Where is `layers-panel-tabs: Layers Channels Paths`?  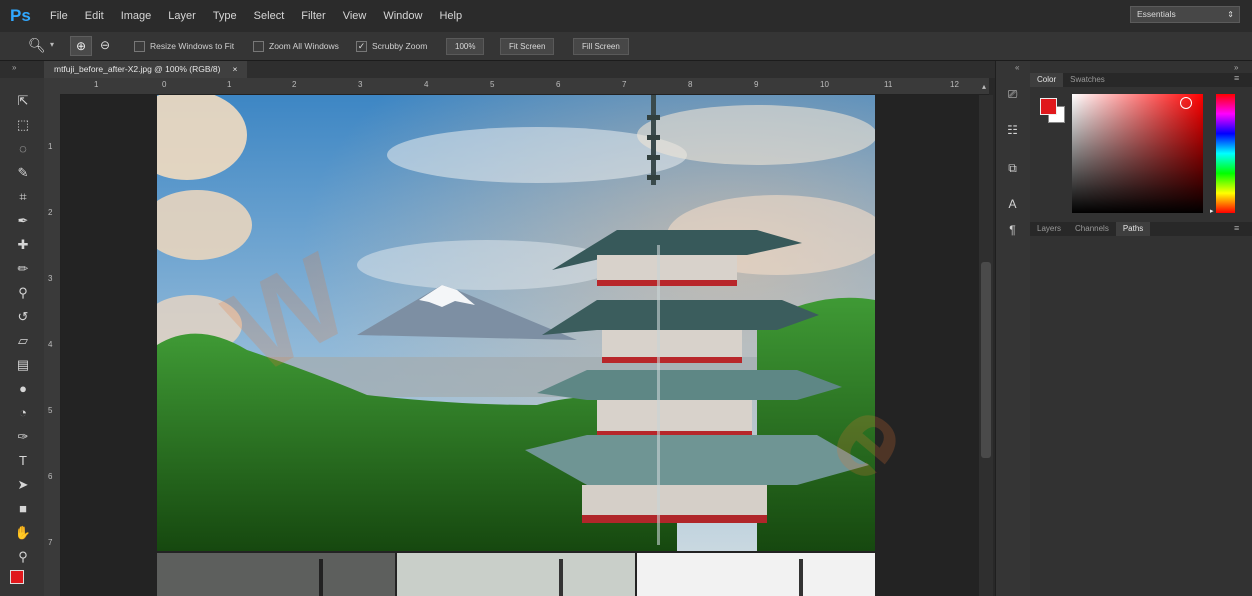 layers-panel-tabs: Layers Channels Paths is located at coordinates (1141, 229).